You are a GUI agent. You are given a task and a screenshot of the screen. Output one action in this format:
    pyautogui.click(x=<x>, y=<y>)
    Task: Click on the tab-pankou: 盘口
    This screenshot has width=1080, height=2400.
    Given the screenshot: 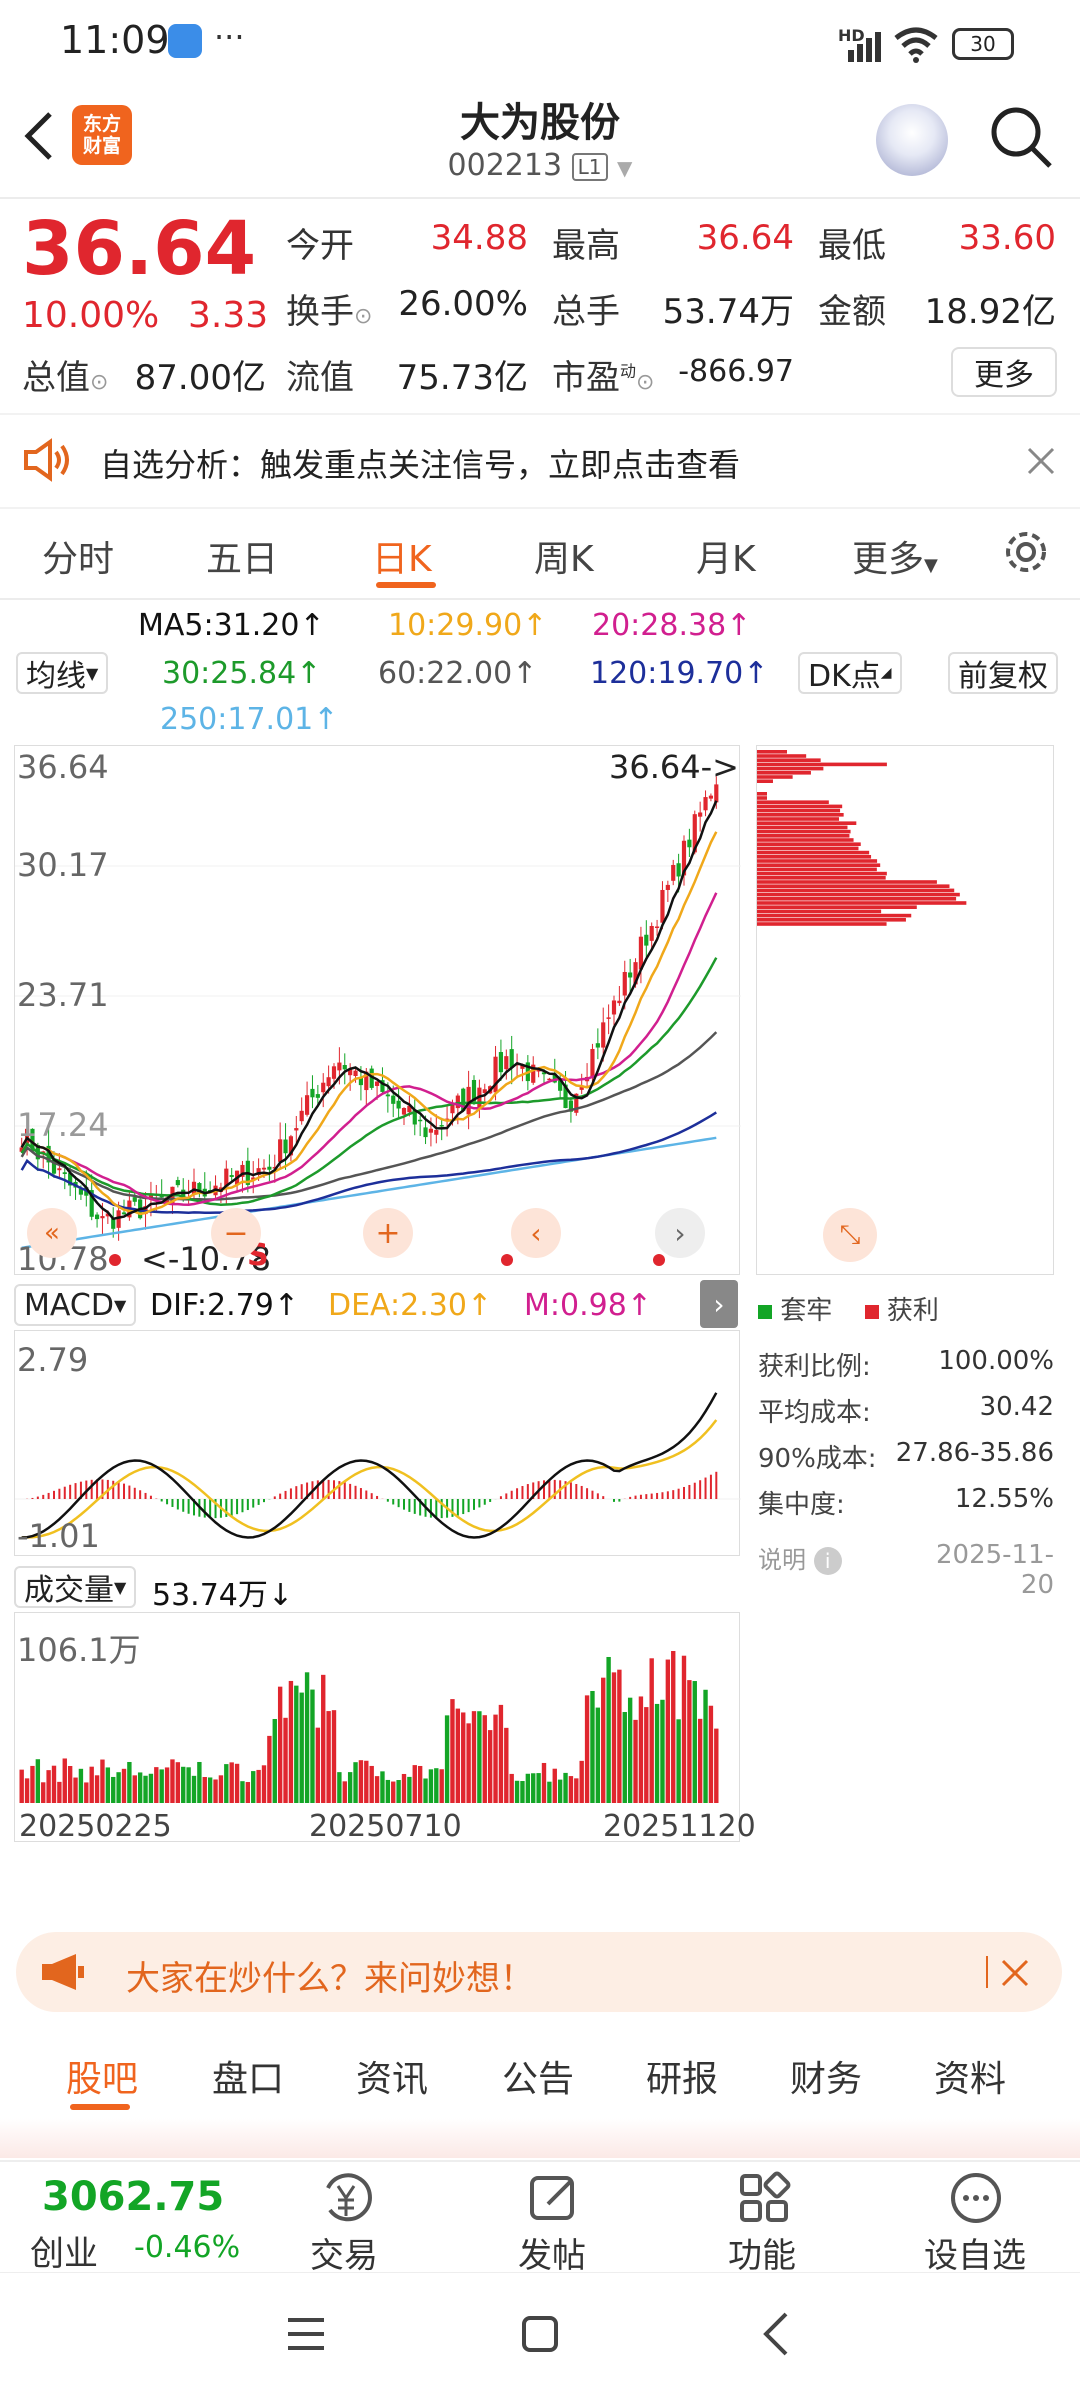 What is the action you would take?
    pyautogui.click(x=248, y=2076)
    